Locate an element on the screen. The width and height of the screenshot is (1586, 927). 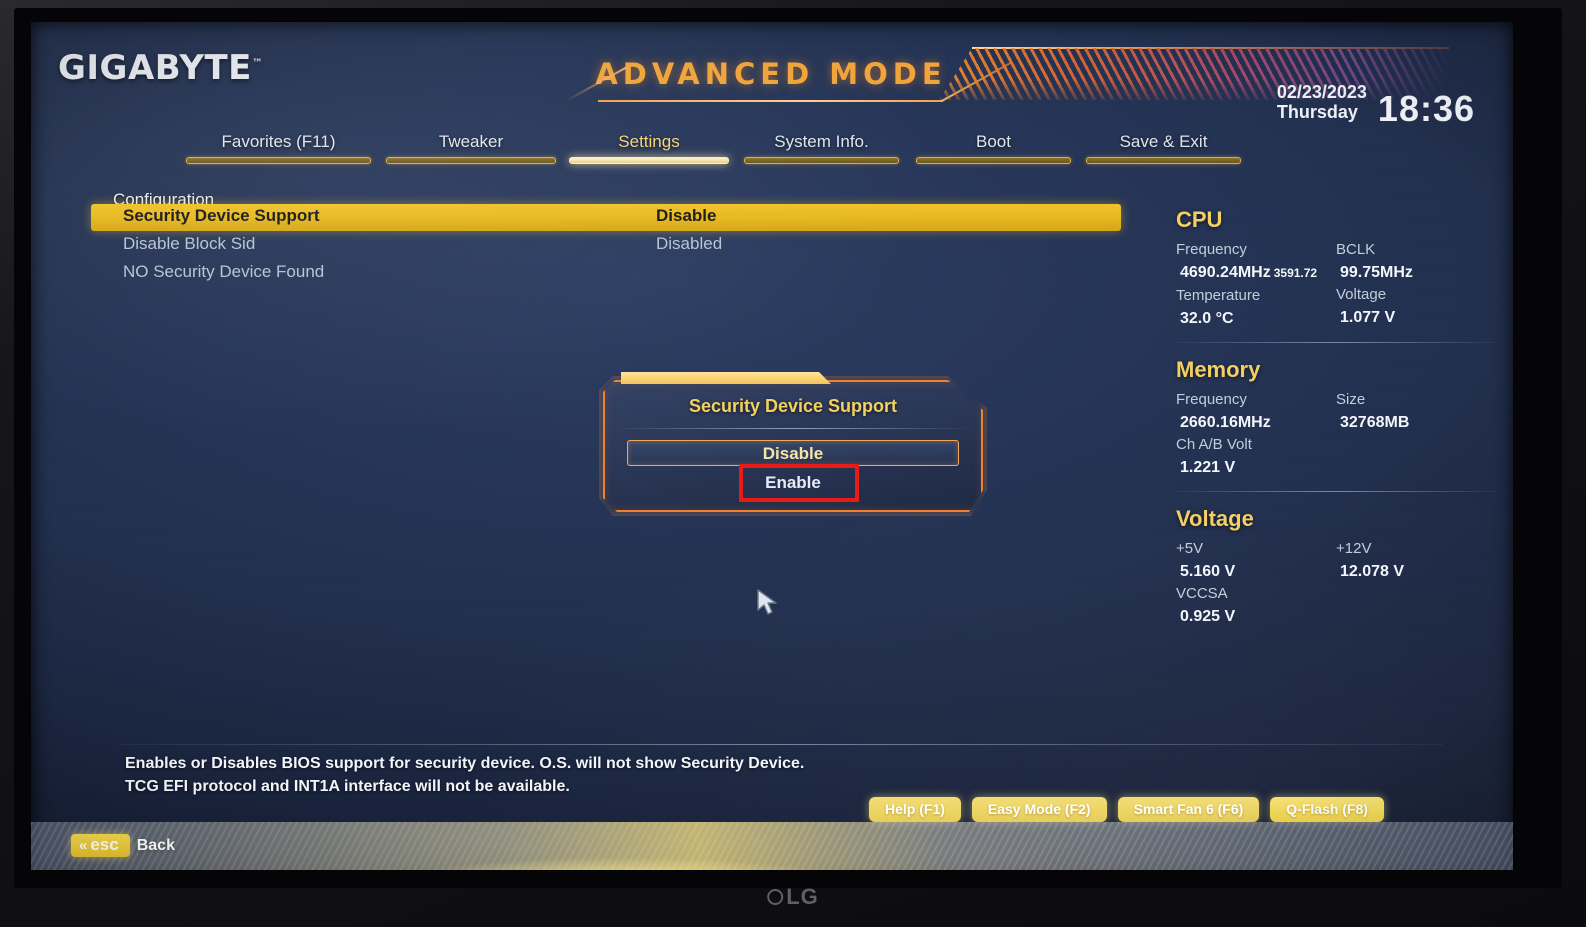
help-divider is located at coordinates (781, 744).